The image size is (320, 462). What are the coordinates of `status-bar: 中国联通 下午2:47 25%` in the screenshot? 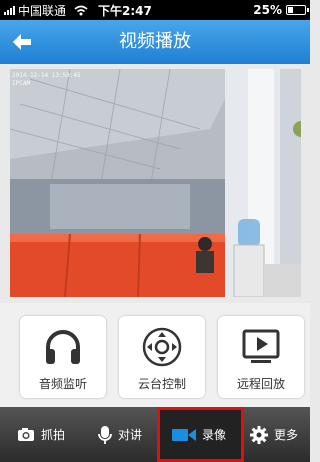 It's located at (155, 10).